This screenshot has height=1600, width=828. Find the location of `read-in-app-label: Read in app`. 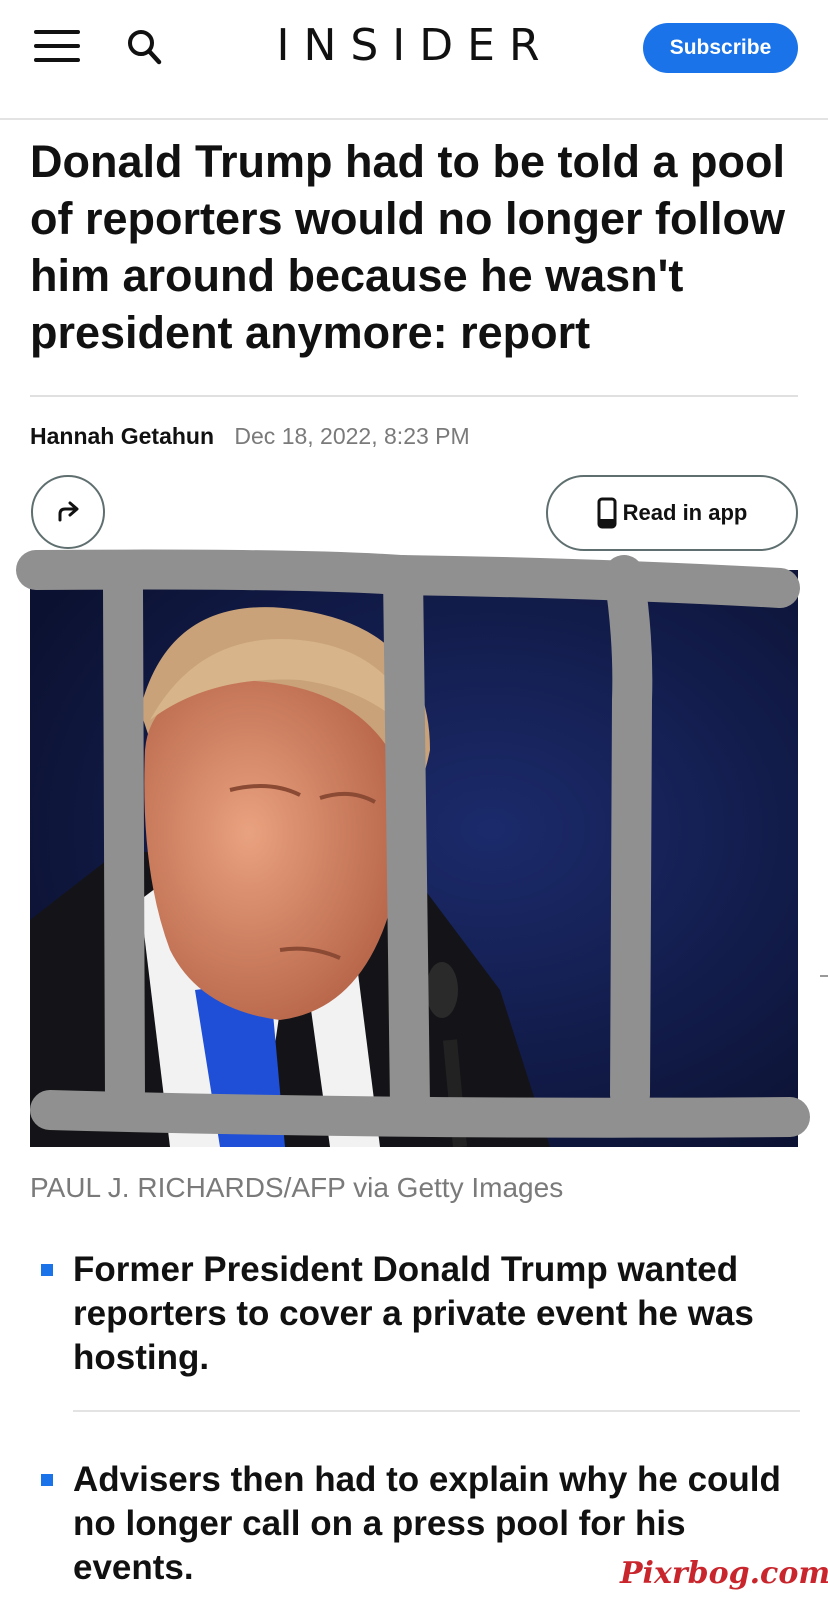

read-in-app-label: Read in app is located at coordinates (685, 512).